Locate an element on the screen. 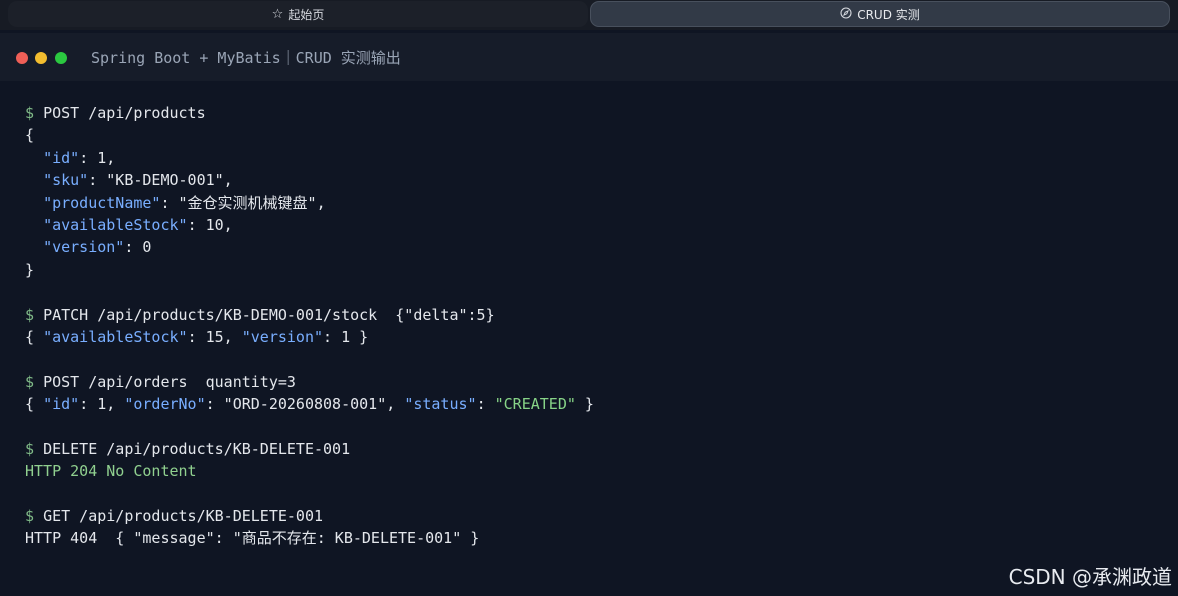  command-line: $ POST /api/orders quantity=3 is located at coordinates (590, 382).